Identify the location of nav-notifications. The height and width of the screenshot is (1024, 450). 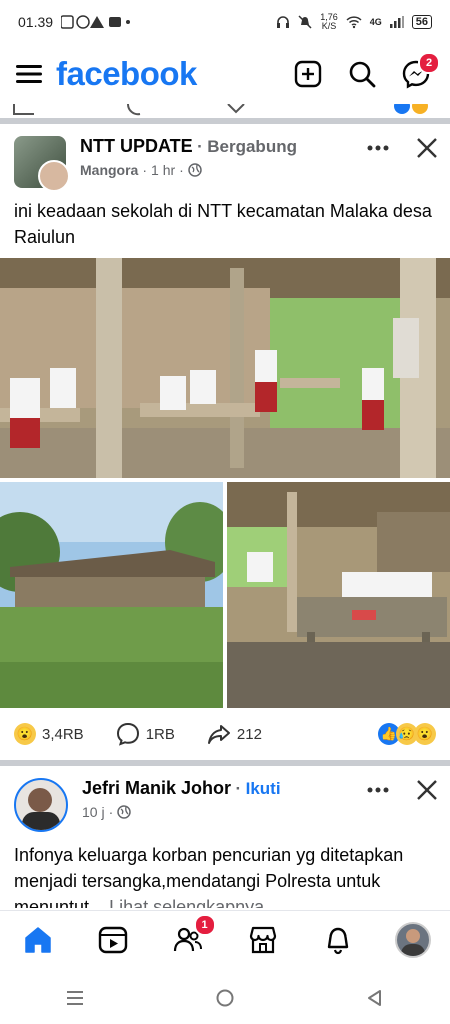
(338, 940).